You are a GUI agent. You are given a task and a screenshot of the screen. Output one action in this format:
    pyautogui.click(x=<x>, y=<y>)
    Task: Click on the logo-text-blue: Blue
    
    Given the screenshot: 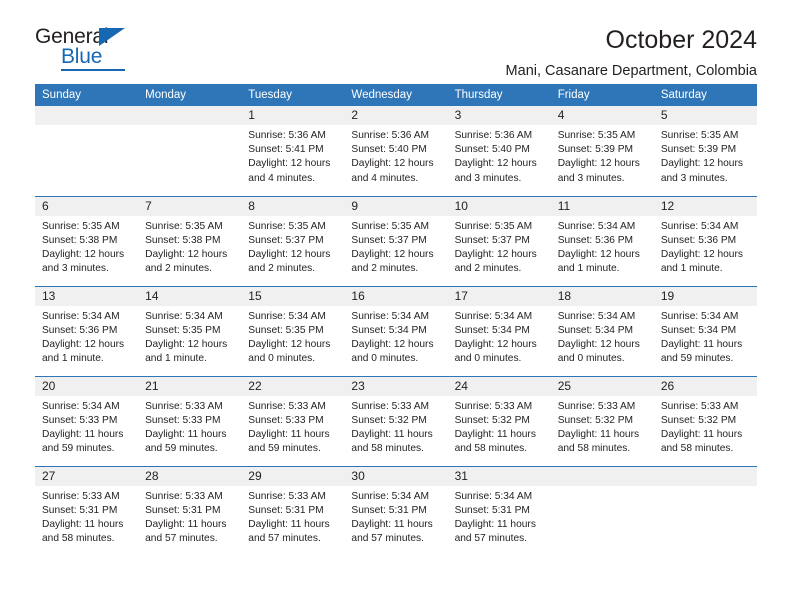 What is the action you would take?
    pyautogui.click(x=82, y=56)
    